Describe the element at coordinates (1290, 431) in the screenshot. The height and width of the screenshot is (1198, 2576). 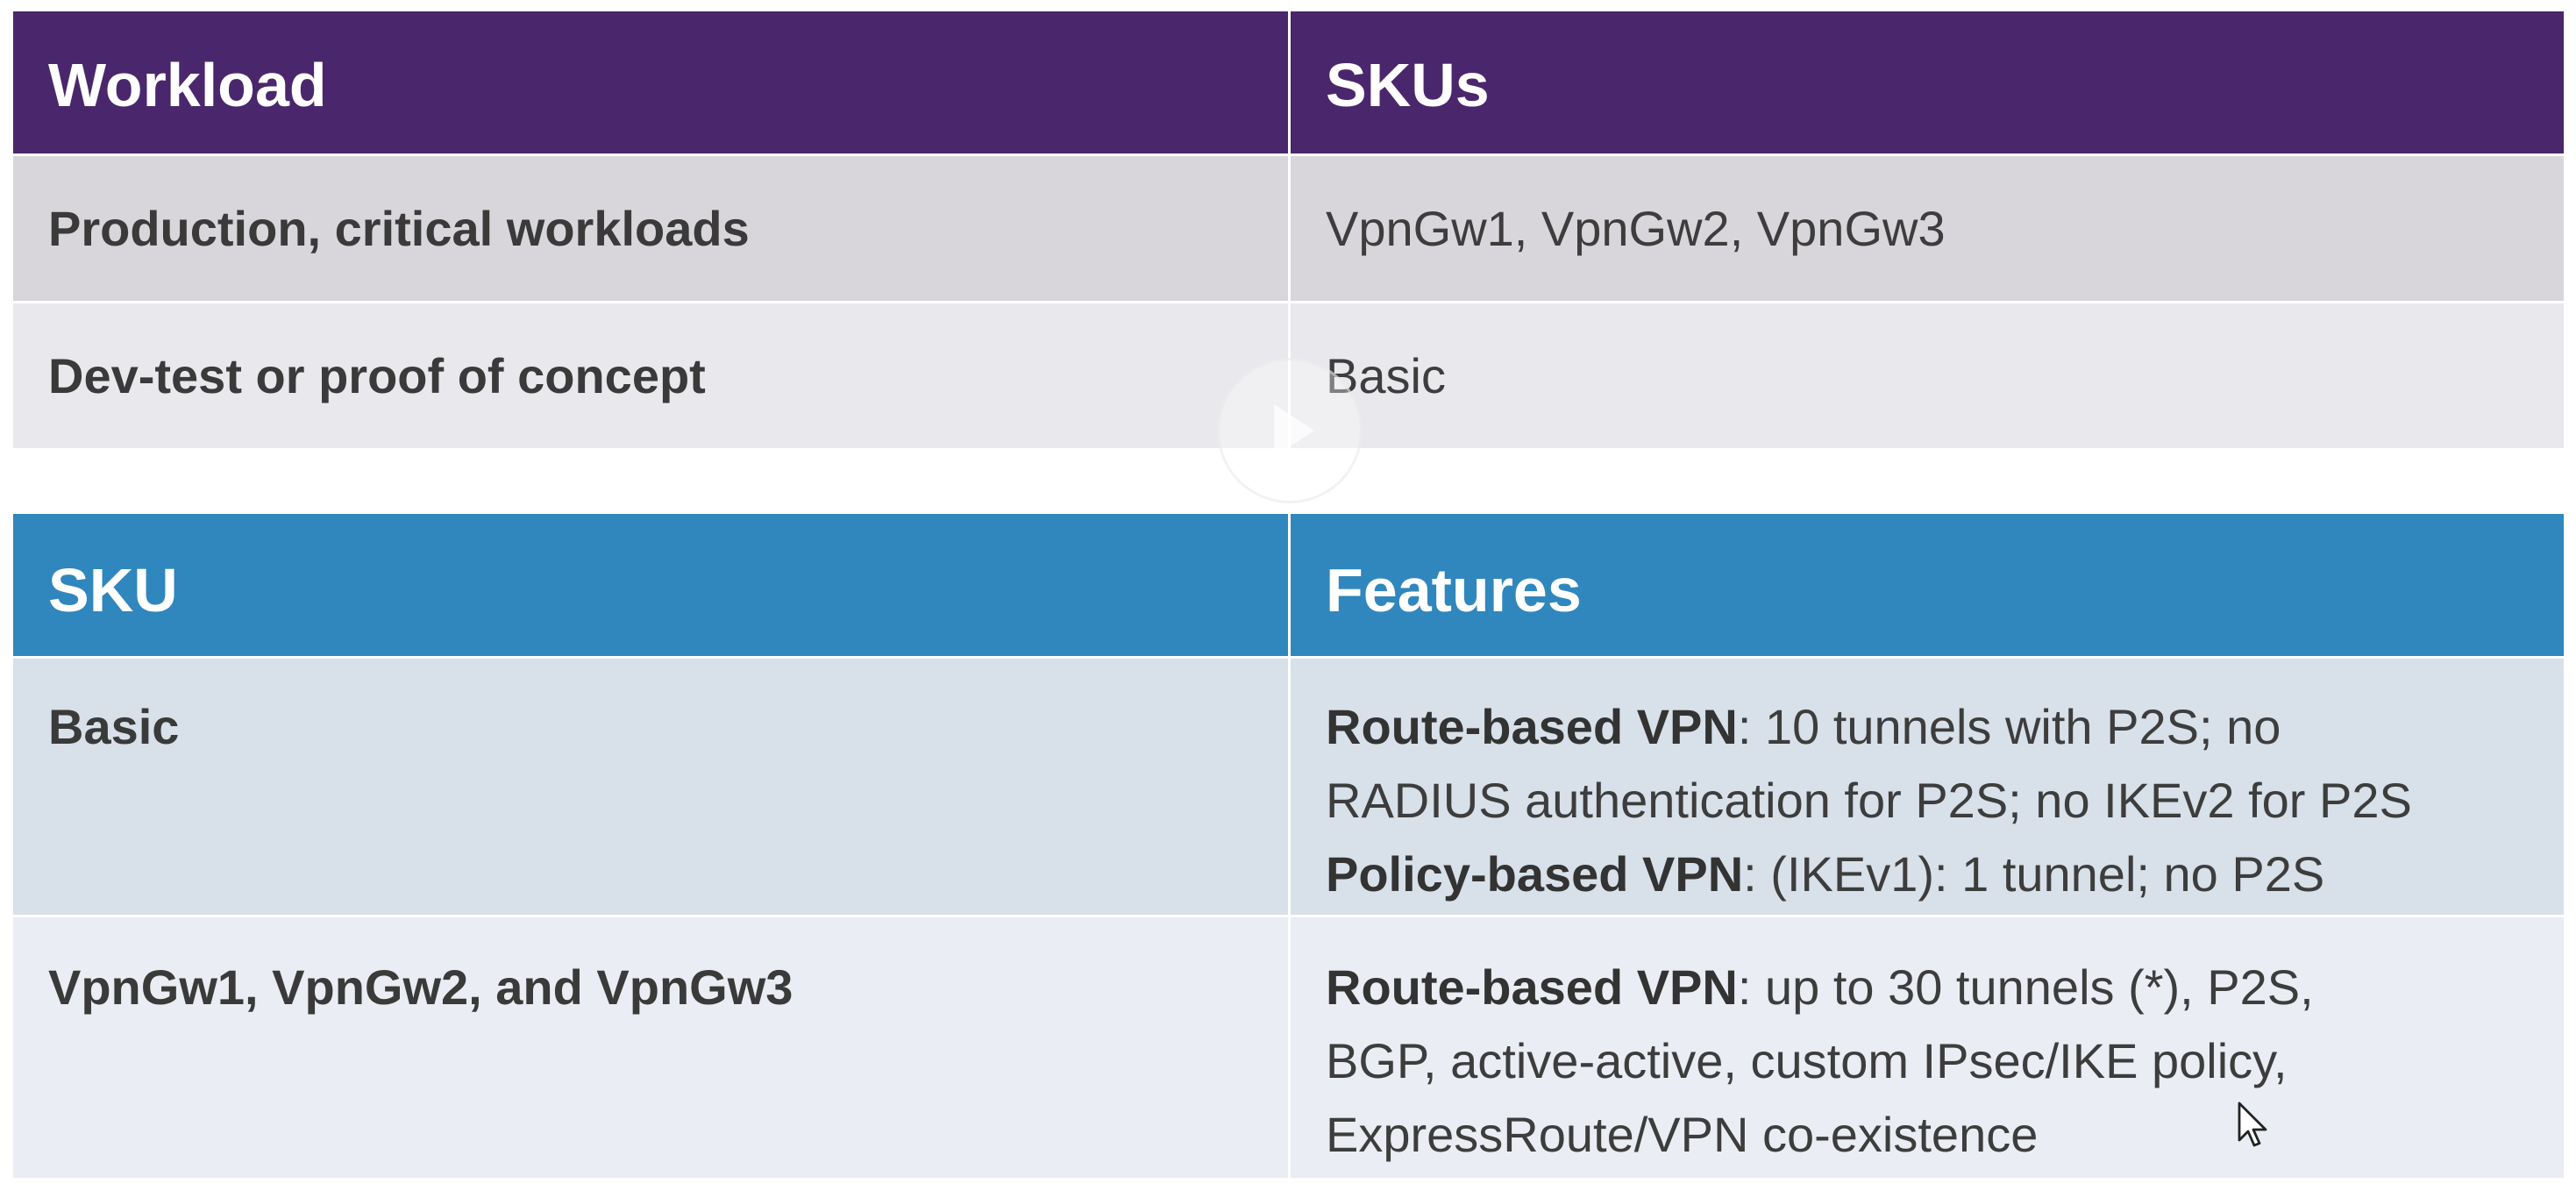
I see `play-icon` at that location.